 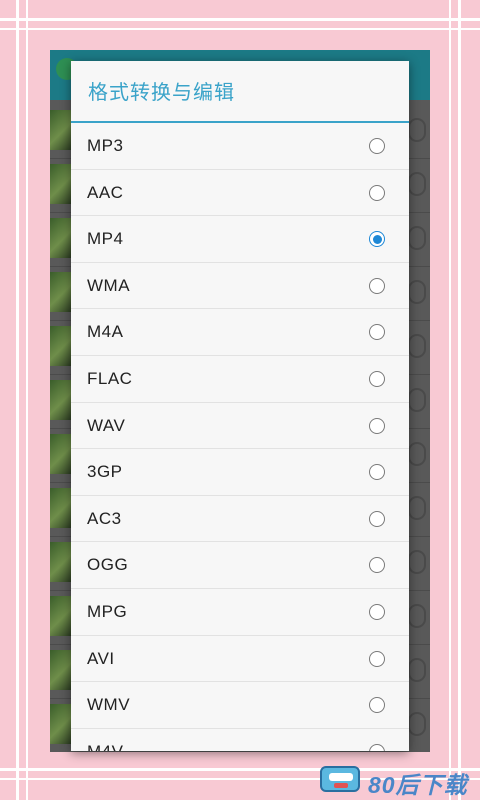 I want to click on format-option-label: WMV, so click(x=109, y=705).